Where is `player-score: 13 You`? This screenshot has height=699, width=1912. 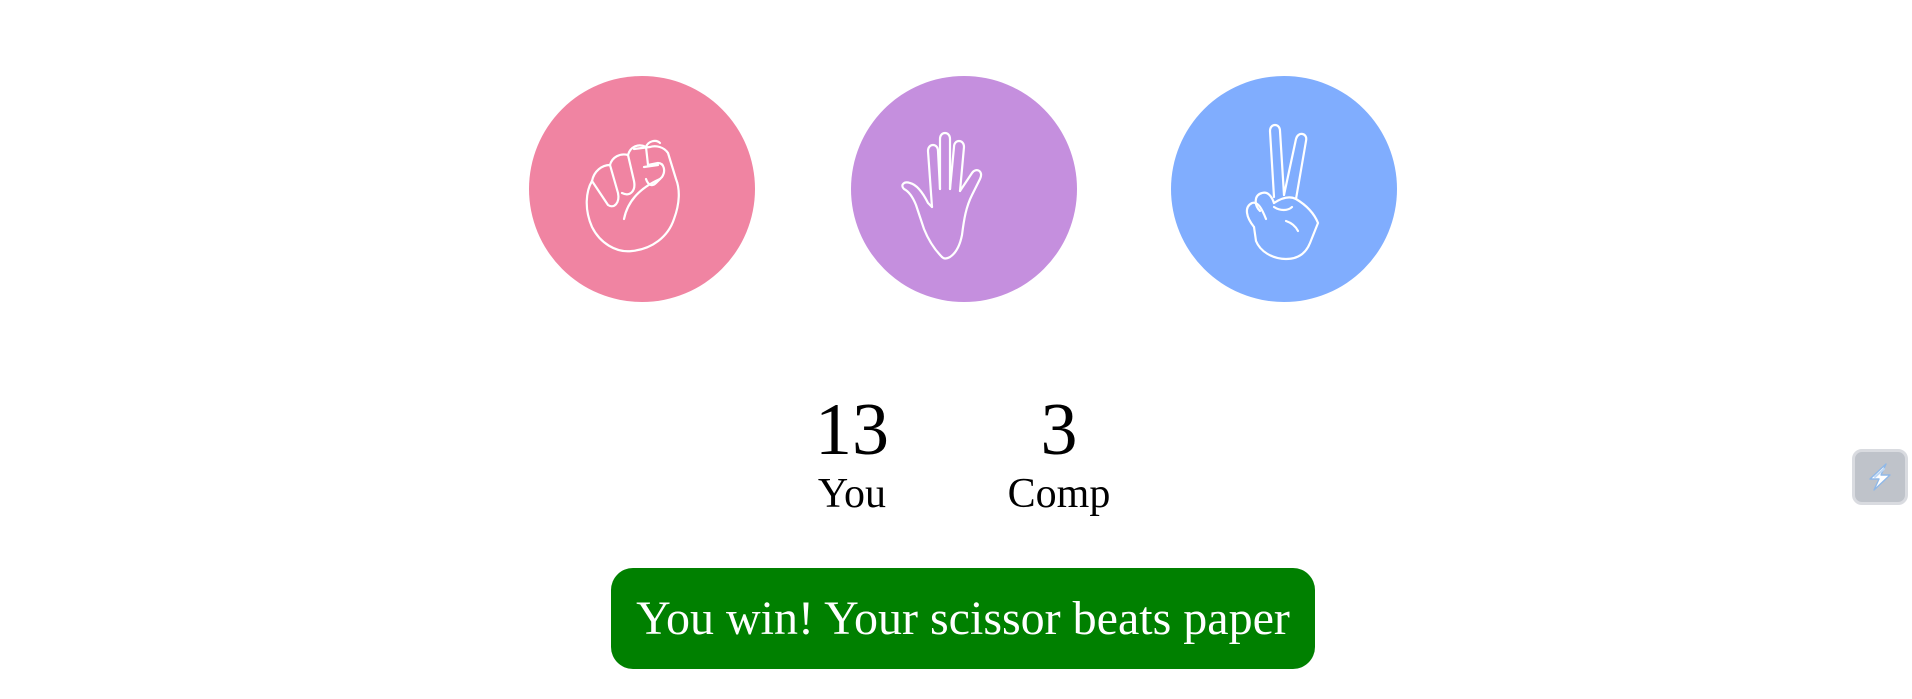 player-score: 13 You is located at coordinates (852, 454).